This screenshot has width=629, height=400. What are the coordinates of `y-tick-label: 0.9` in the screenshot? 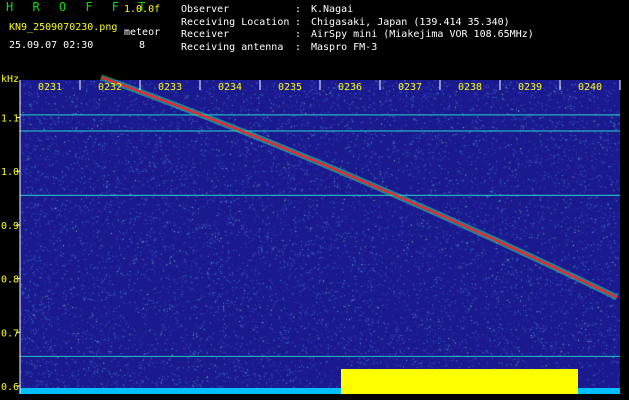 It's located at (10, 226).